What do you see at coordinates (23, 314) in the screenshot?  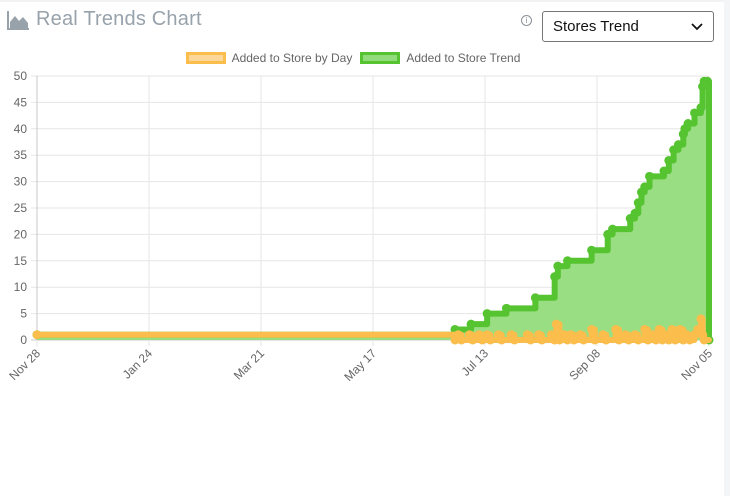 I see `y-tick-label: 5` at bounding box center [23, 314].